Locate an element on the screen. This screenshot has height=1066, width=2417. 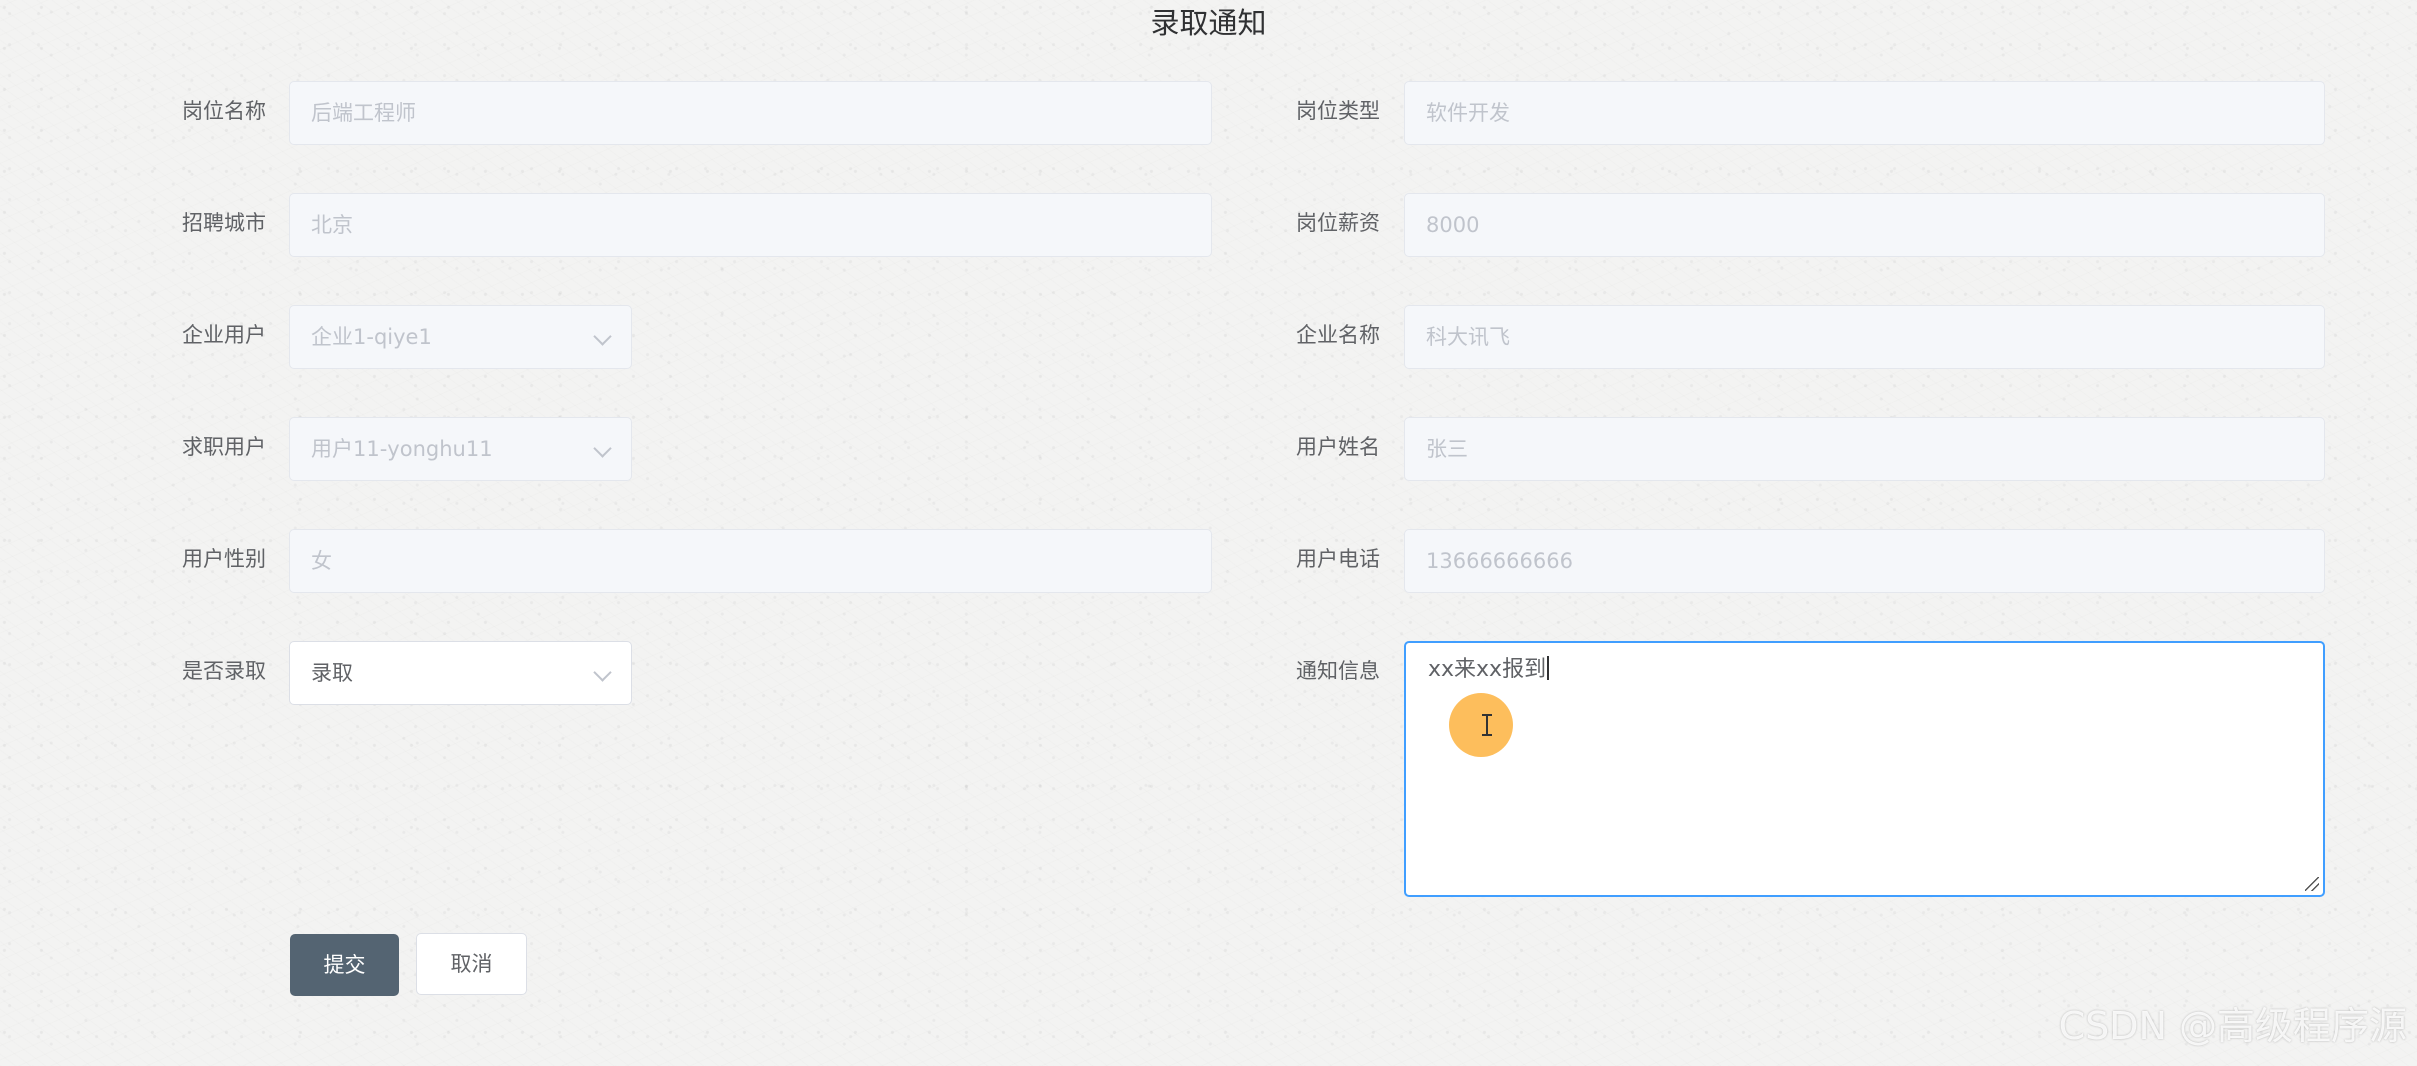
resize-handle-icon is located at coordinates (2312, 884).